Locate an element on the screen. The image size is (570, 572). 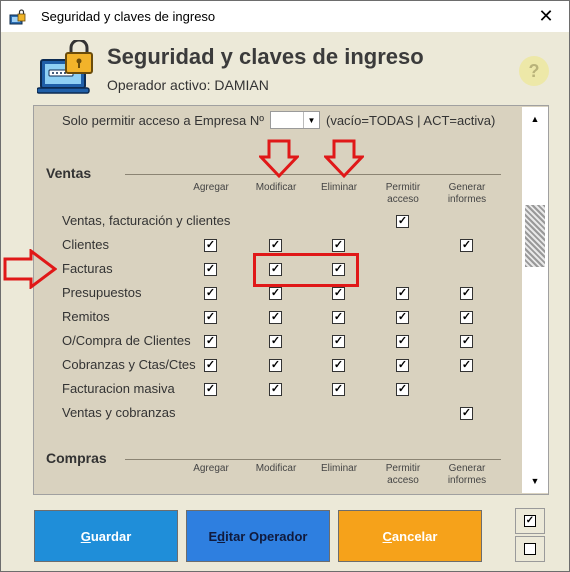
vertical-scrollbar: ▲ ▼ is located at coordinates (535, 300).